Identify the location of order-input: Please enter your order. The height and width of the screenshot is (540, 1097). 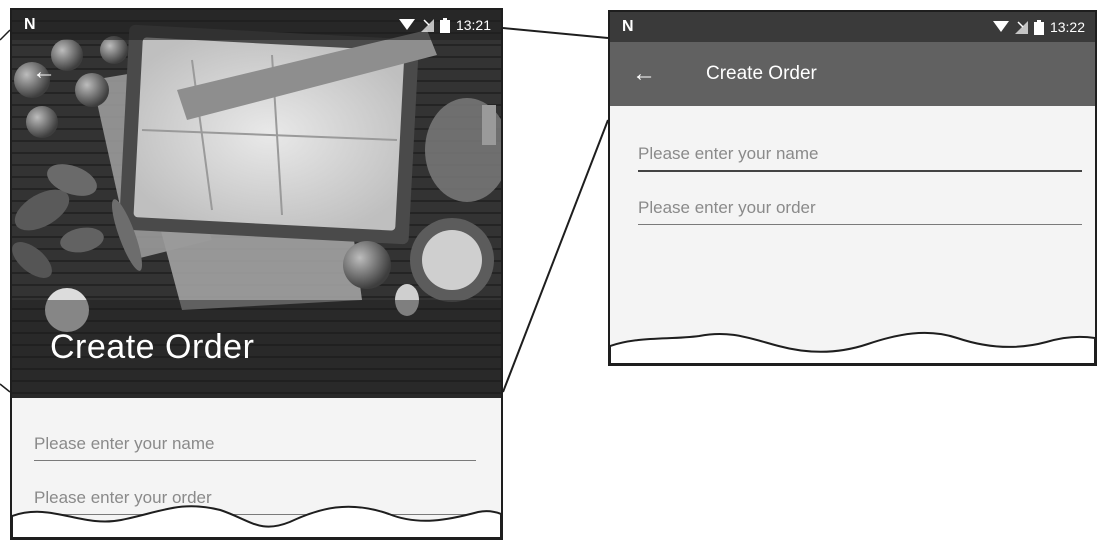
(860, 211).